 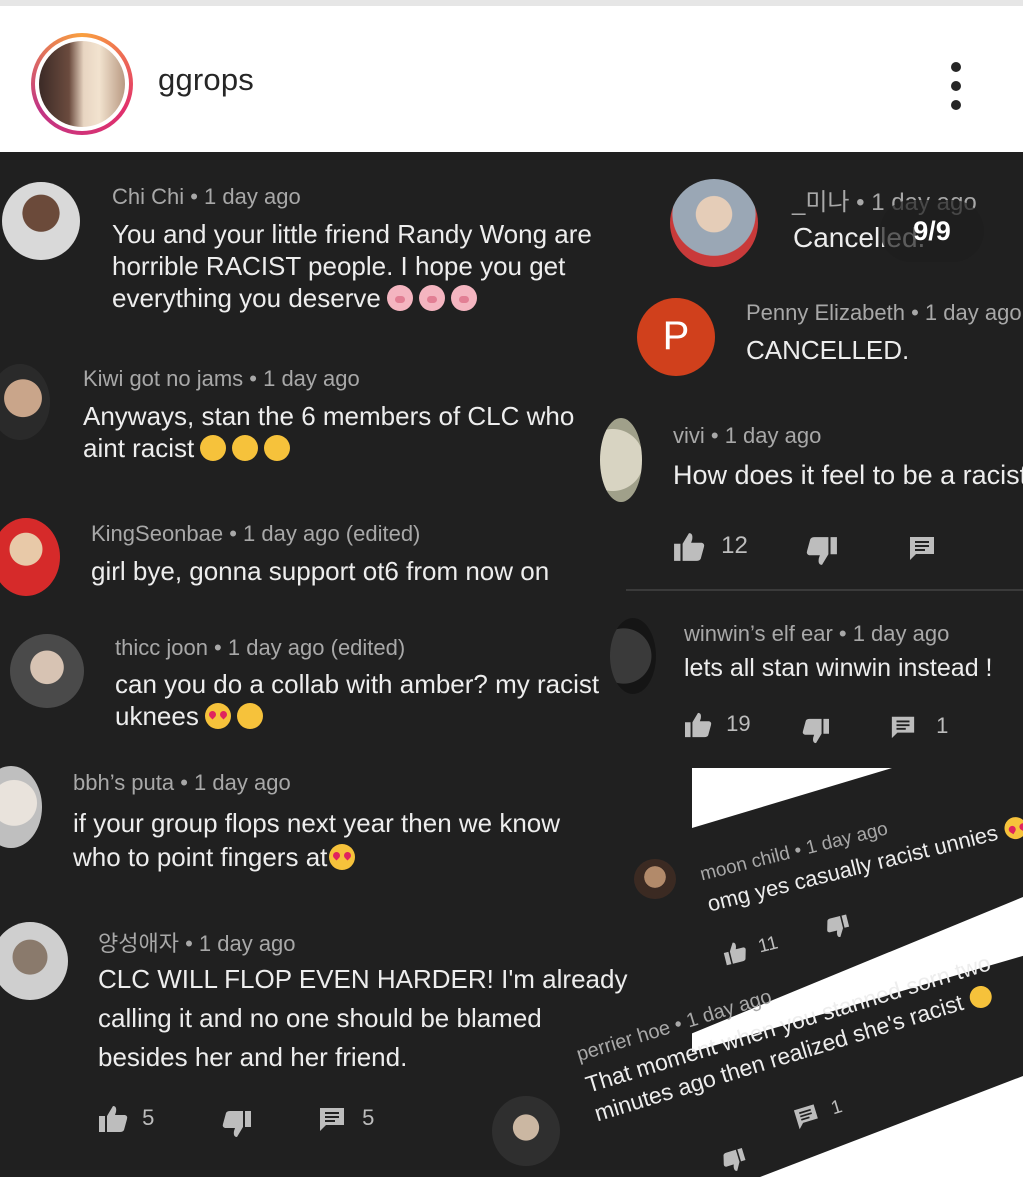 What do you see at coordinates (249, 716) in the screenshot?
I see `tired-face-emoji` at bounding box center [249, 716].